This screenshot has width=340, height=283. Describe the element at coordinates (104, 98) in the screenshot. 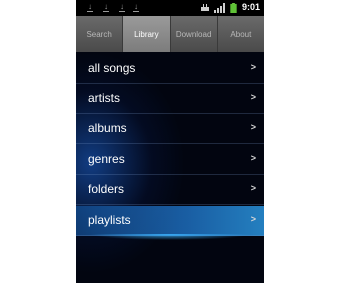

I see `list-item-label: artists` at that location.